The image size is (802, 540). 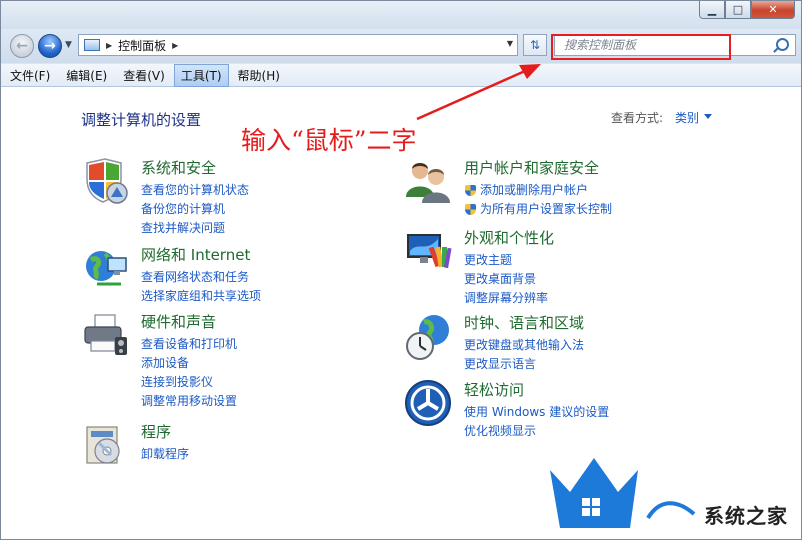 What do you see at coordinates (708, 116) in the screenshot?
I see `view-by-chevron-icon` at bounding box center [708, 116].